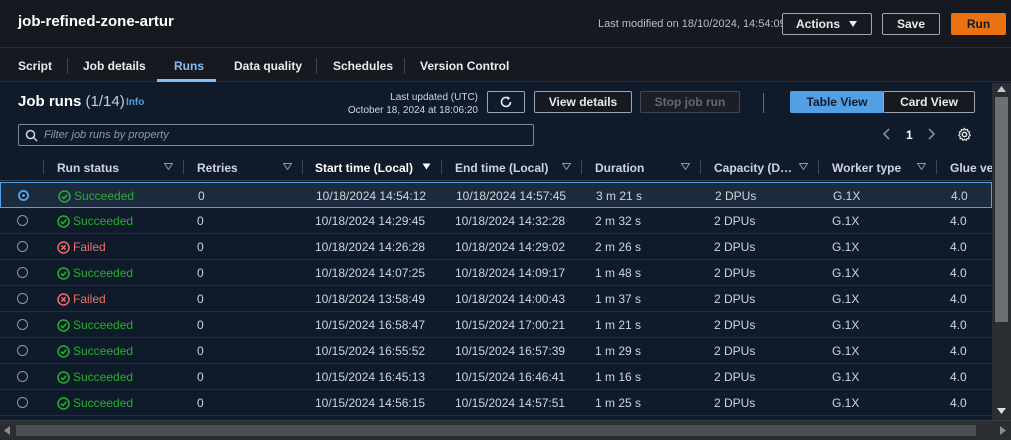 Image resolution: width=1011 pixels, height=440 pixels. Describe the element at coordinates (619, 196) in the screenshot. I see `cell-duration: 3 m 21 s` at that location.